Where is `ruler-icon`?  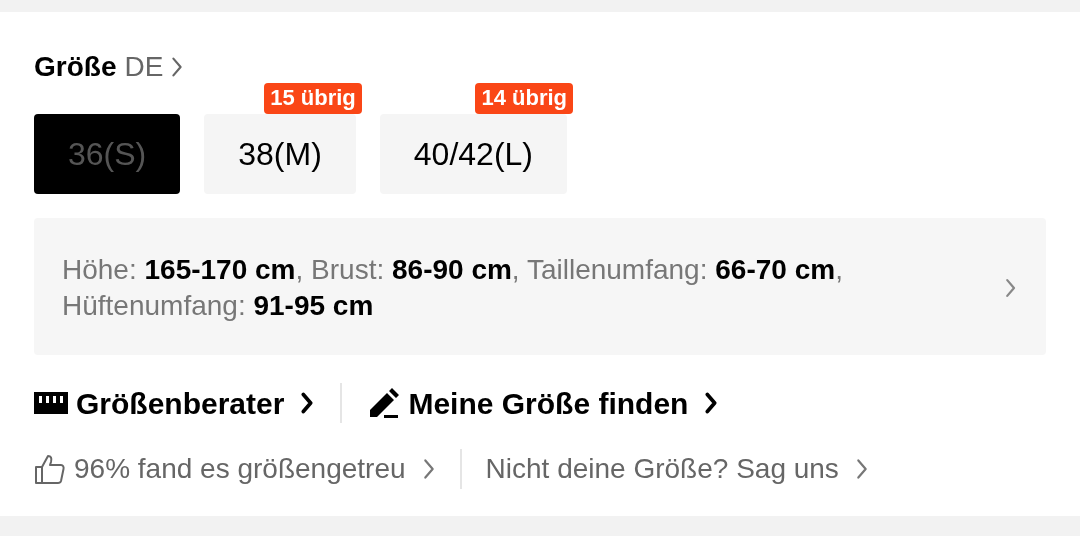
ruler-icon is located at coordinates (51, 403).